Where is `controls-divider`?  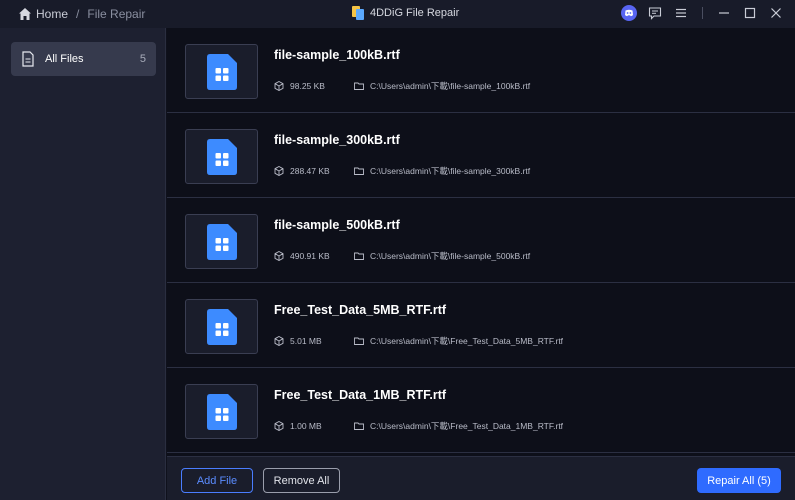
controls-divider is located at coordinates (702, 13).